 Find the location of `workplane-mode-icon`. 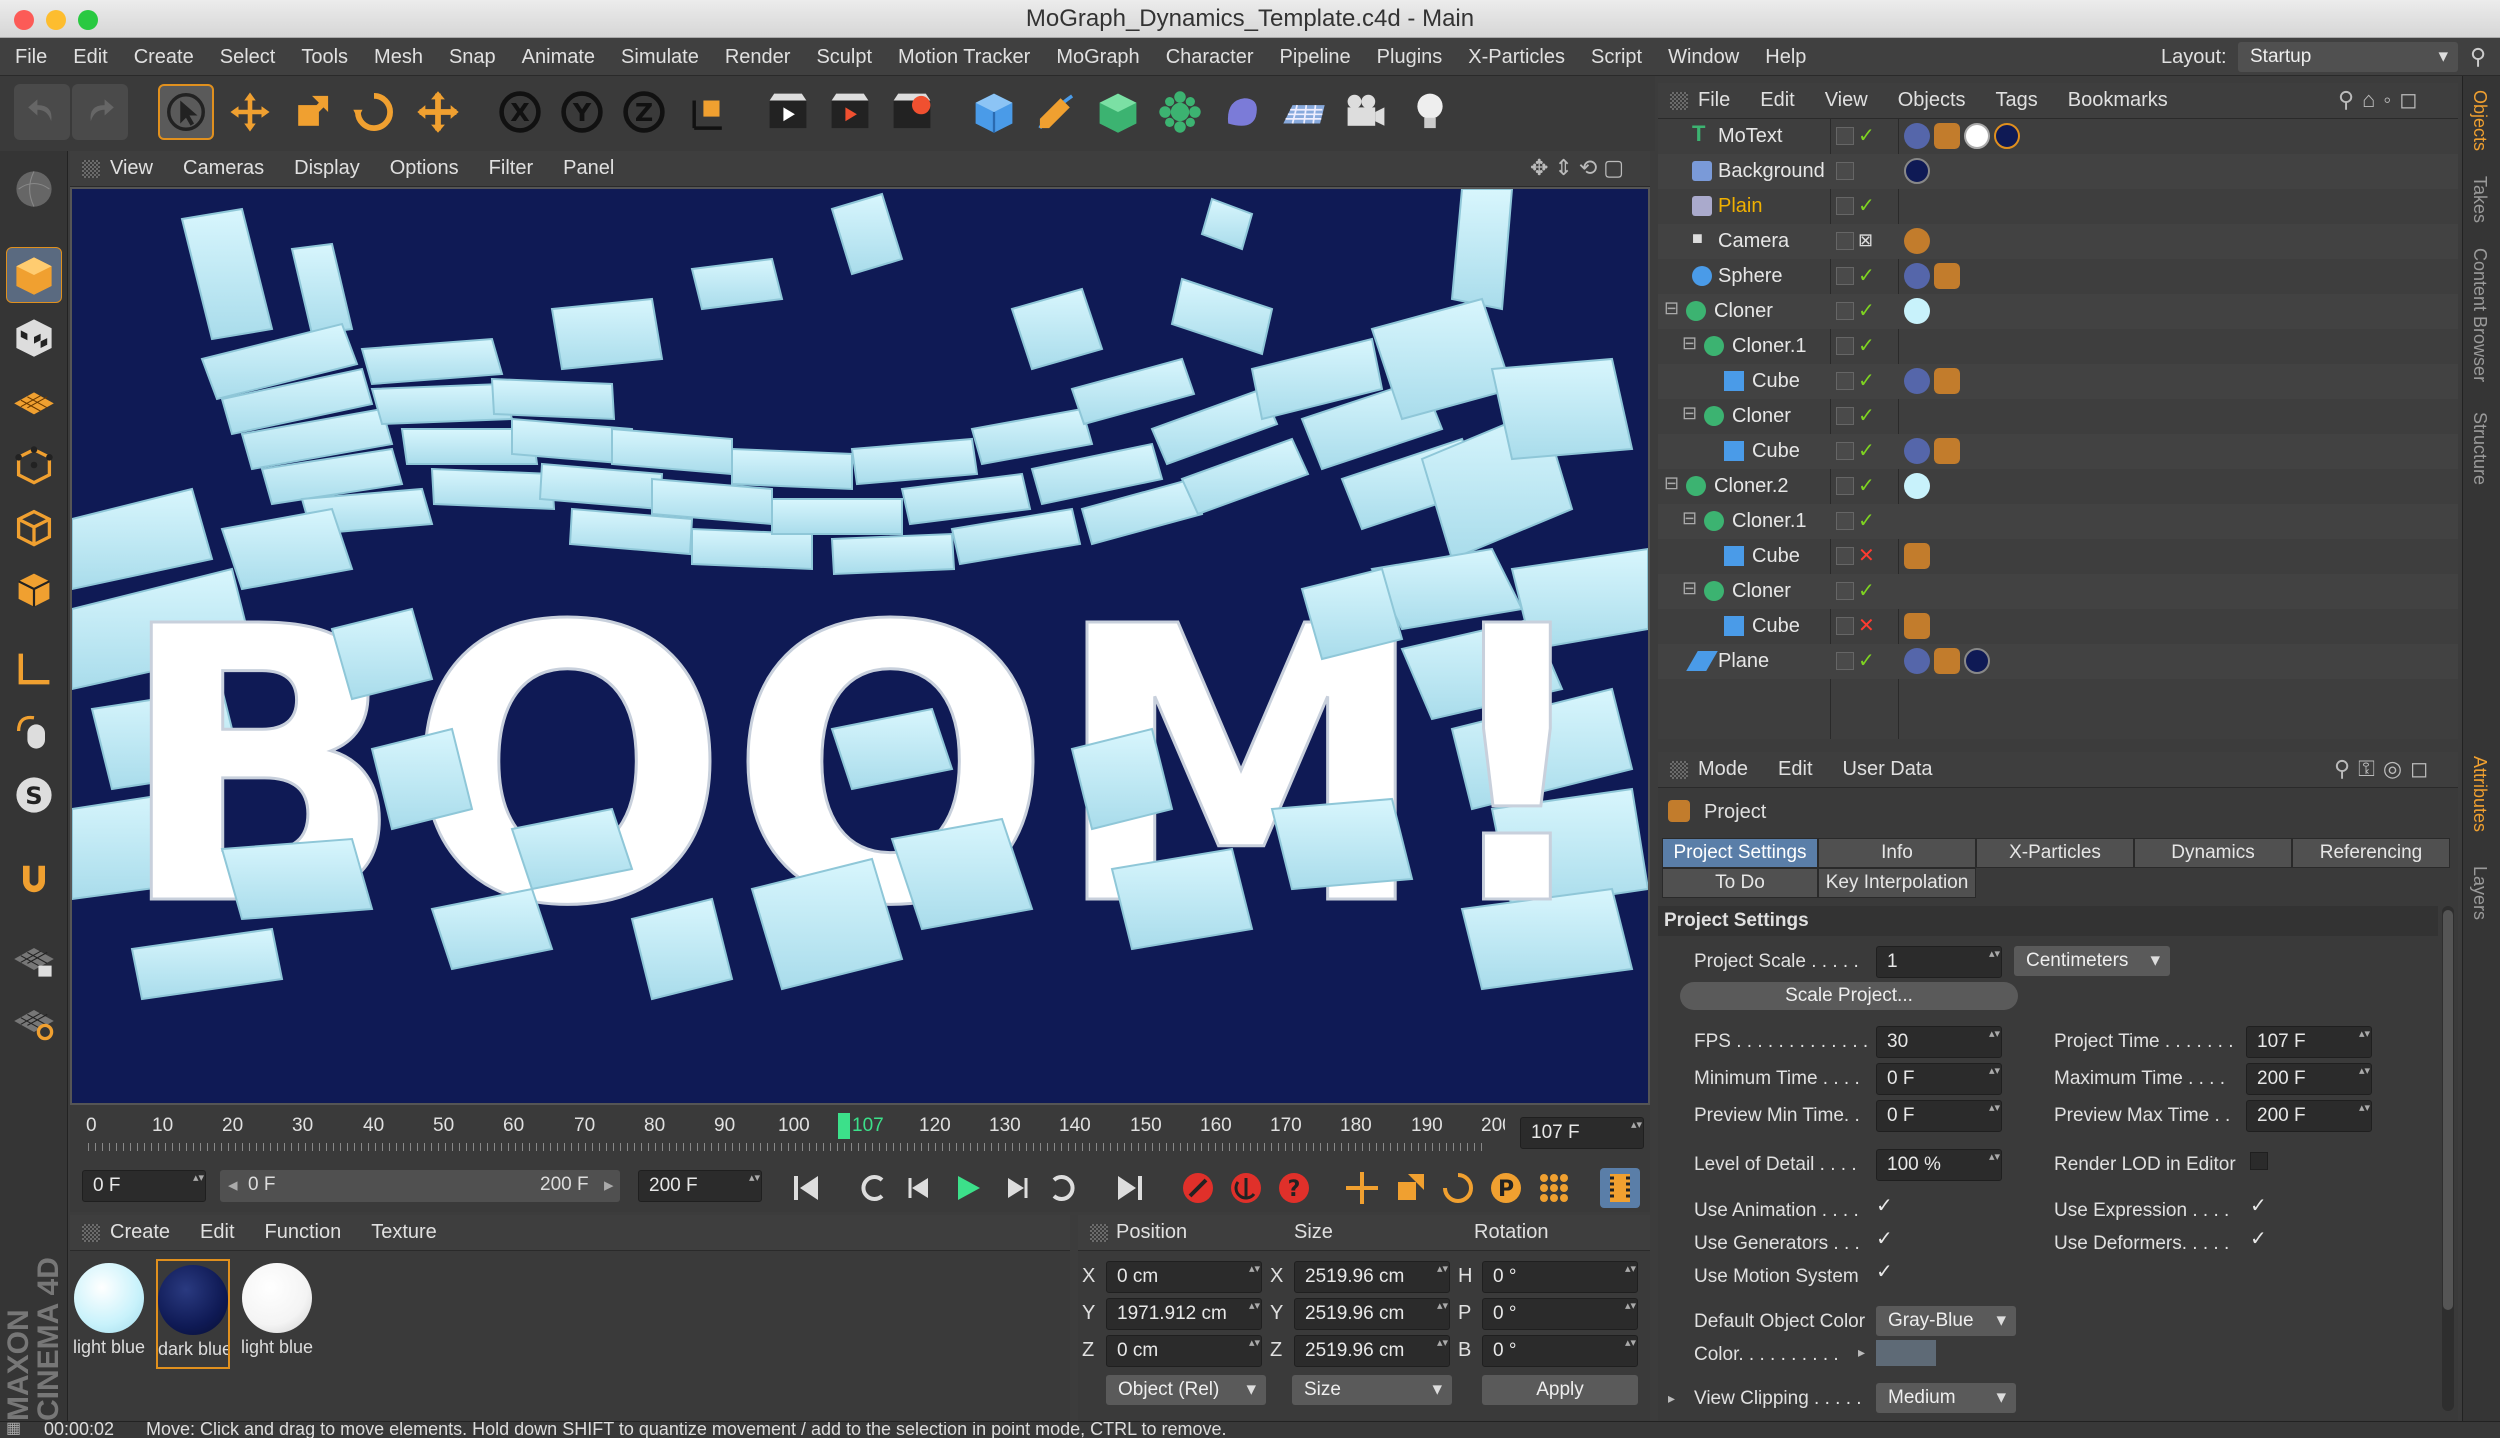

workplane-mode-icon is located at coordinates (34, 399).